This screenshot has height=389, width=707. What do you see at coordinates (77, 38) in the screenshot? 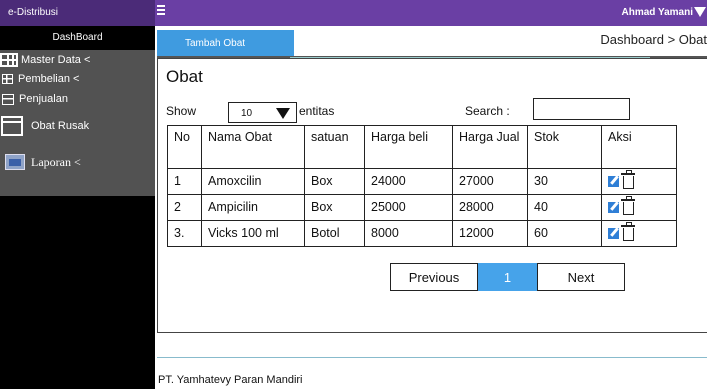
I see `sidebar-dashboard: DashBoard` at bounding box center [77, 38].